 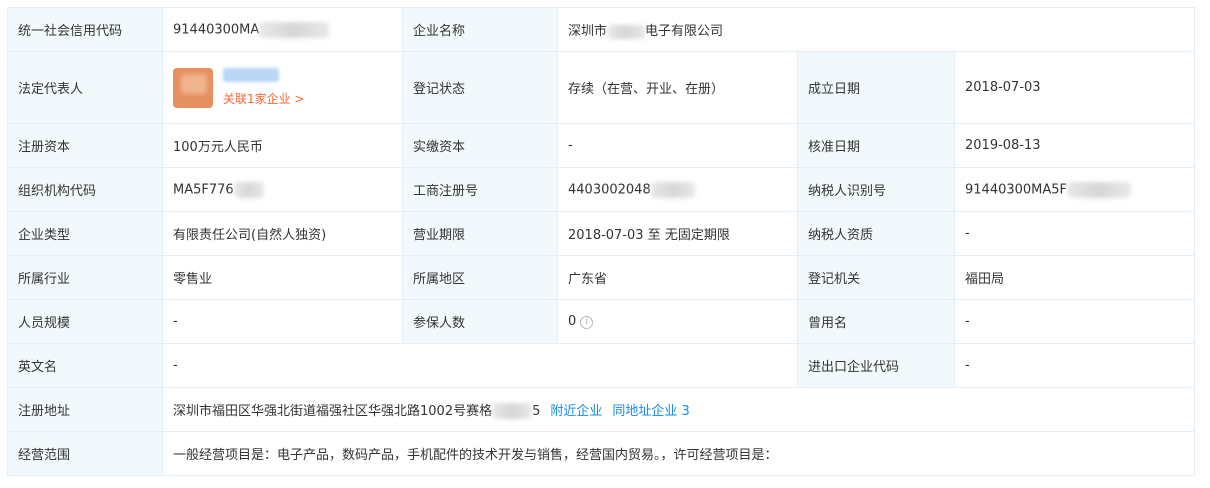 What do you see at coordinates (264, 98) in the screenshot?
I see `related-companies-link: 关联1家企业 >` at bounding box center [264, 98].